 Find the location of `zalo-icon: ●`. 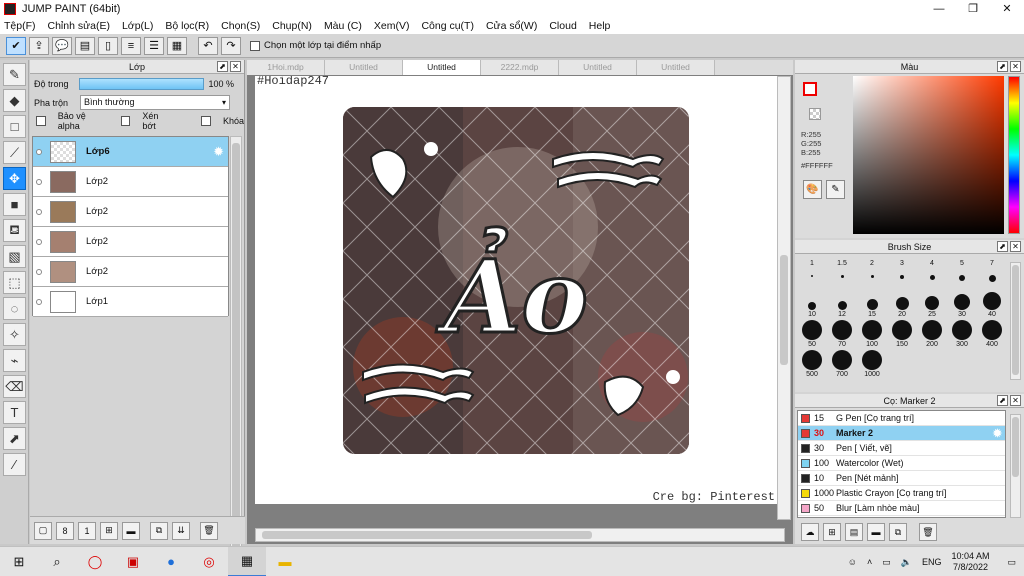

zalo-icon: ● is located at coordinates (171, 561).